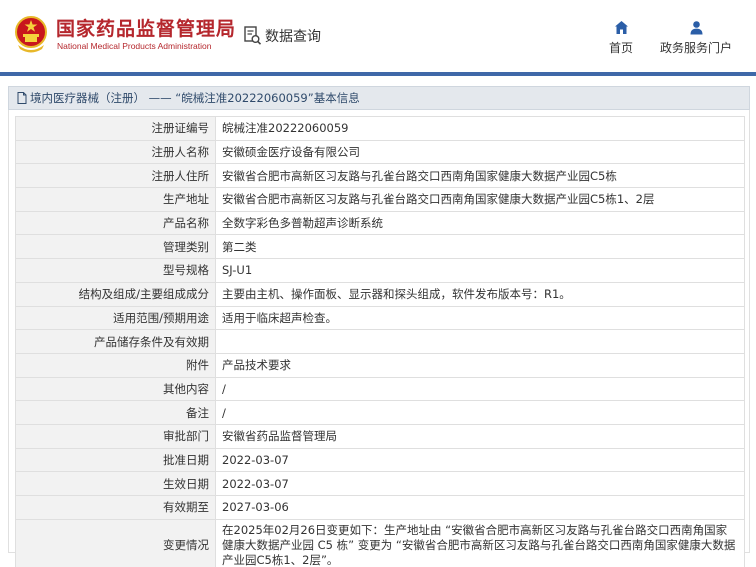 This screenshot has width=756, height=567. Describe the element at coordinates (195, 98) in the screenshot. I see `breadcrumb-text: 境内医疗器械（注册） —— “皖械注准20222060059”基本信息` at that location.